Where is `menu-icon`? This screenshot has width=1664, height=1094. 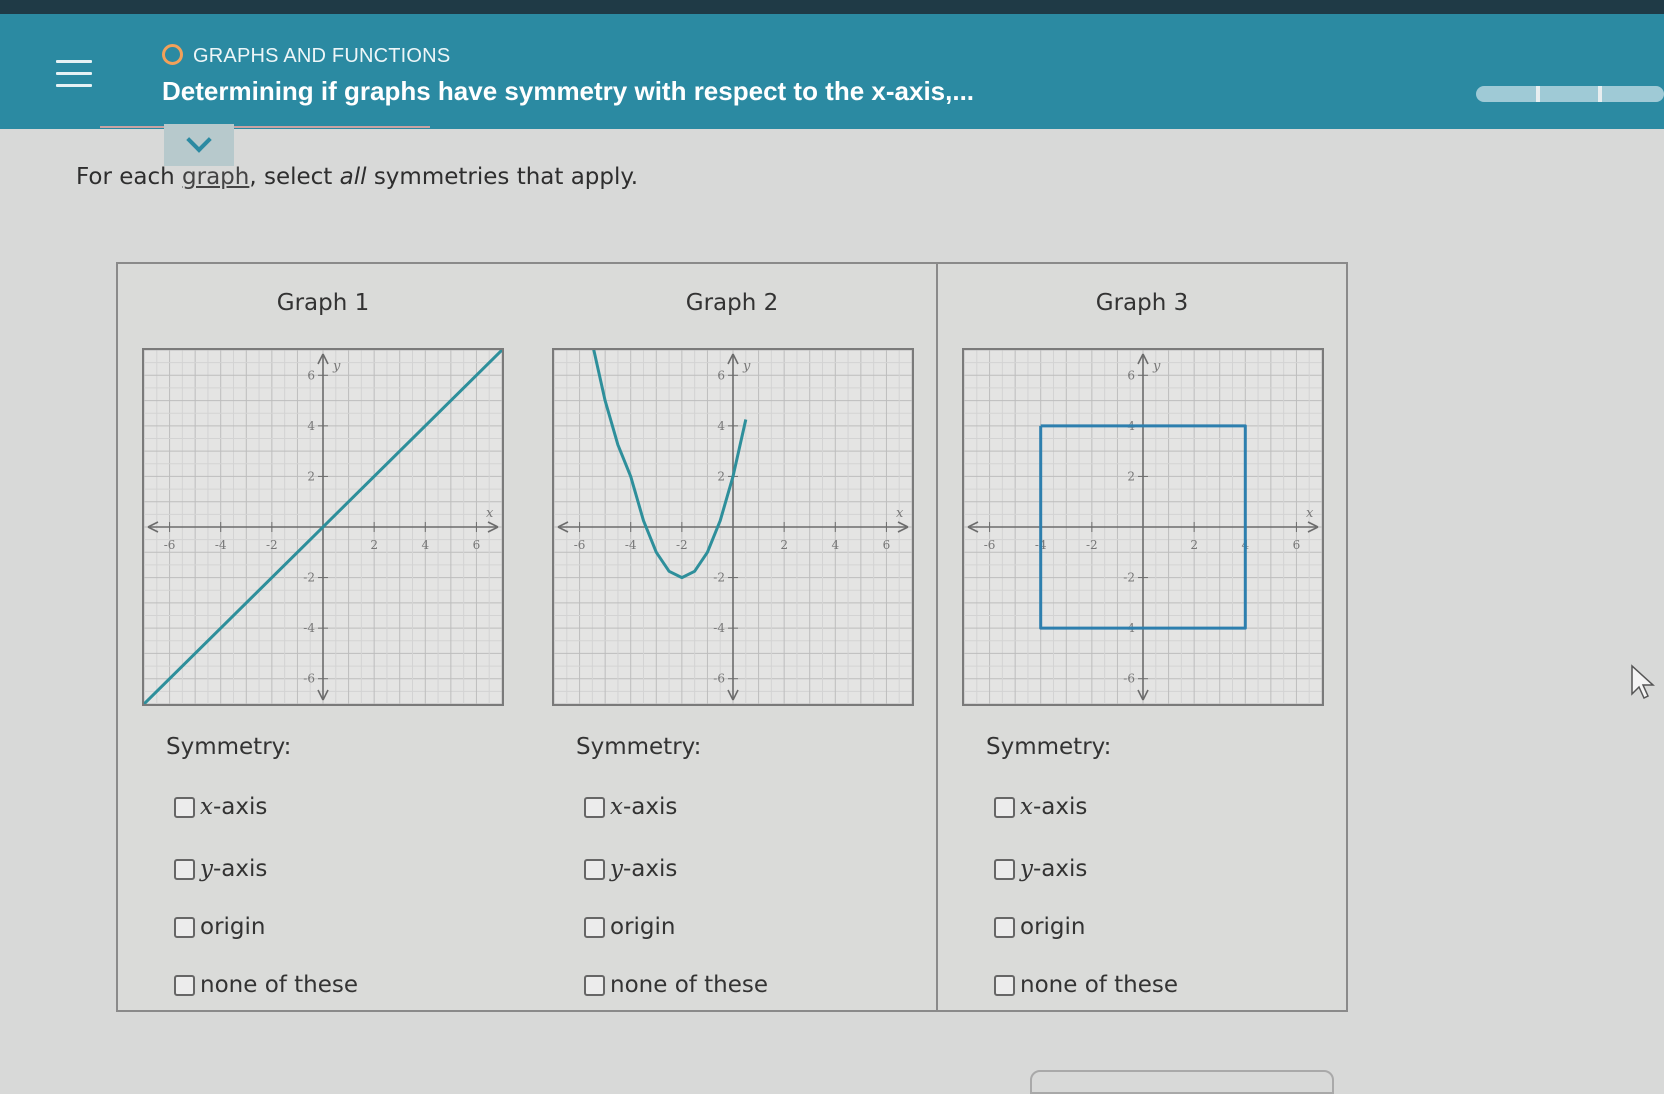 menu-icon is located at coordinates (74, 76).